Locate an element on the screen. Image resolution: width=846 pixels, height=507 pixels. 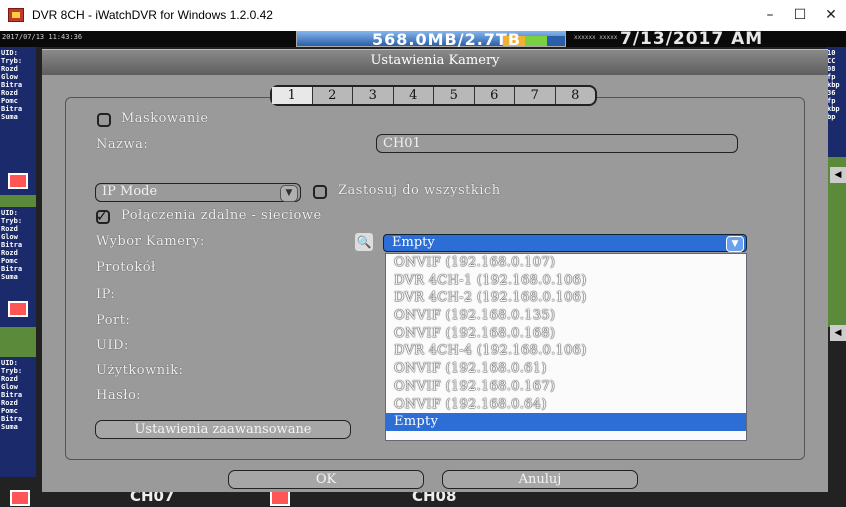
tab-channel-2: 2 is located at coordinates (332, 95).